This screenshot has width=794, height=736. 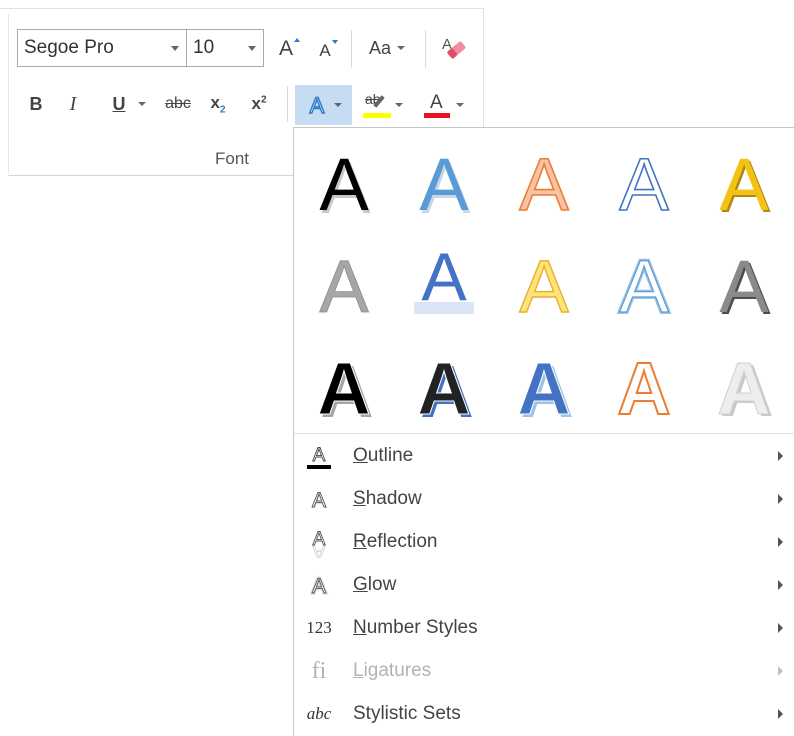 What do you see at coordinates (377, 115) in the screenshot?
I see `highlight-color-bar` at bounding box center [377, 115].